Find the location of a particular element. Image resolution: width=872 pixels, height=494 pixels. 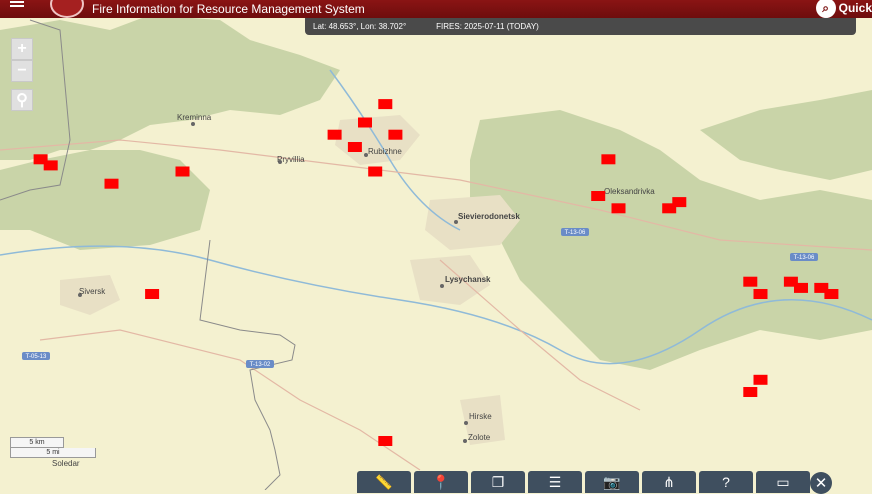

zoom-out-button: − is located at coordinates (22, 71).